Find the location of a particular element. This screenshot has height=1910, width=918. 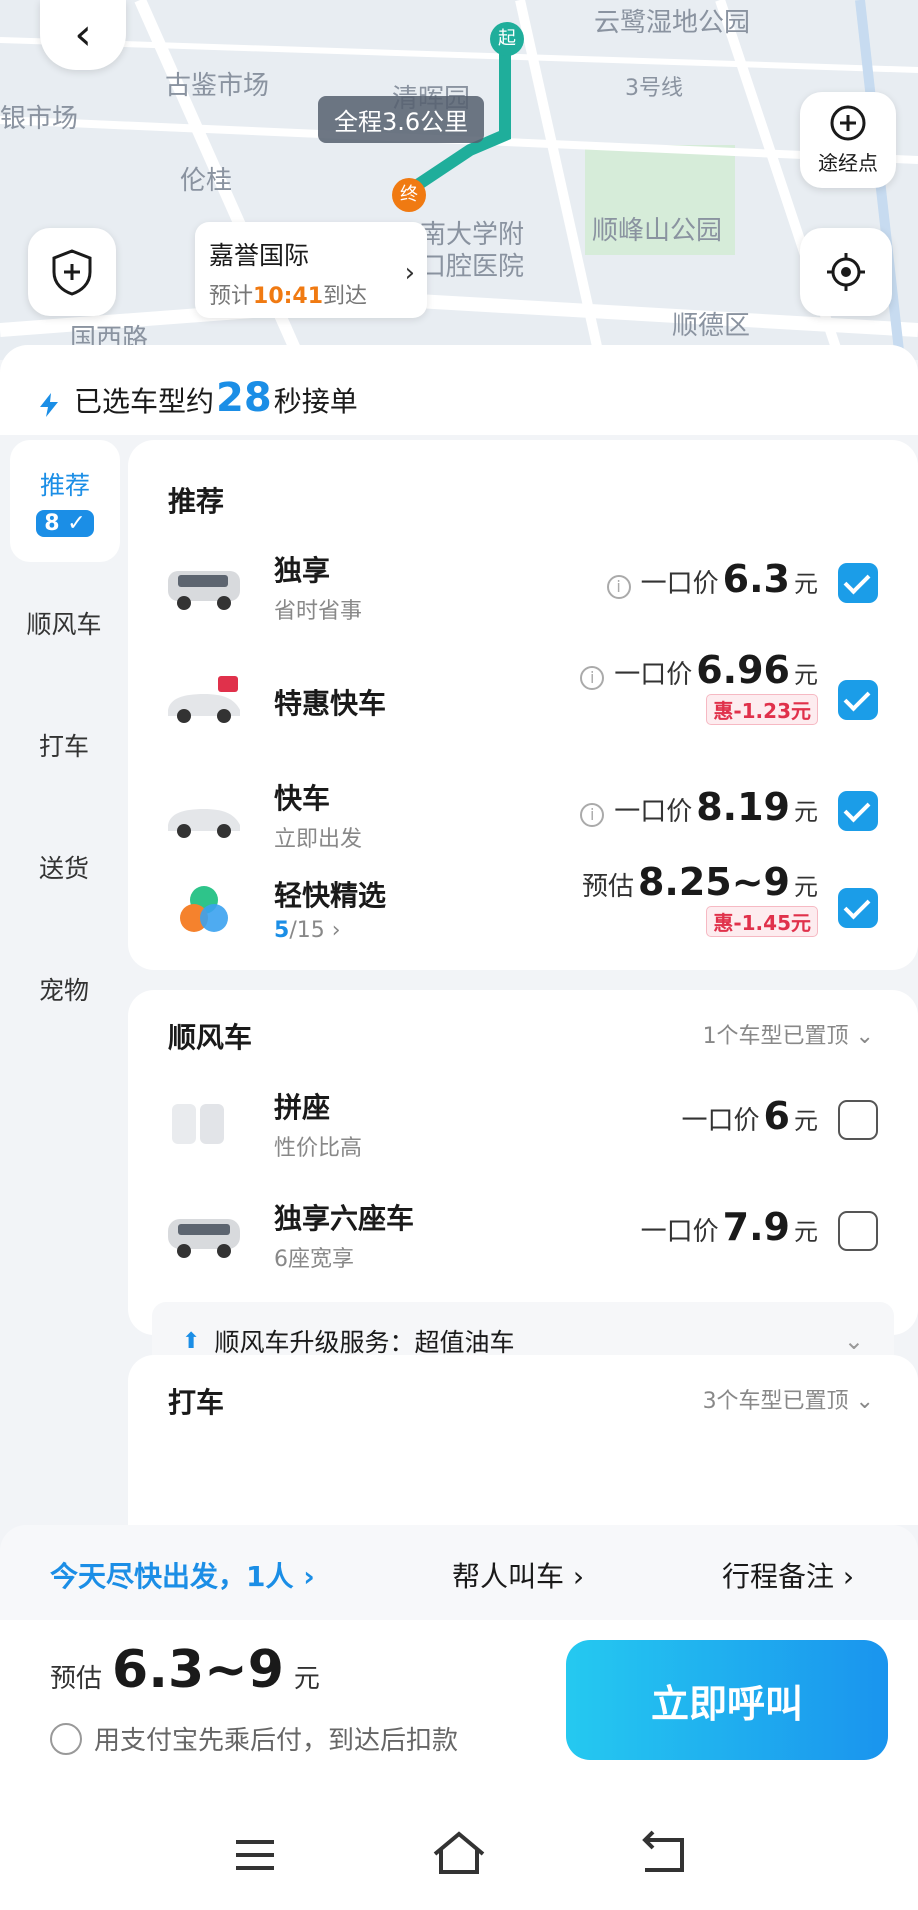

back-button: ‹ is located at coordinates (83, 35).